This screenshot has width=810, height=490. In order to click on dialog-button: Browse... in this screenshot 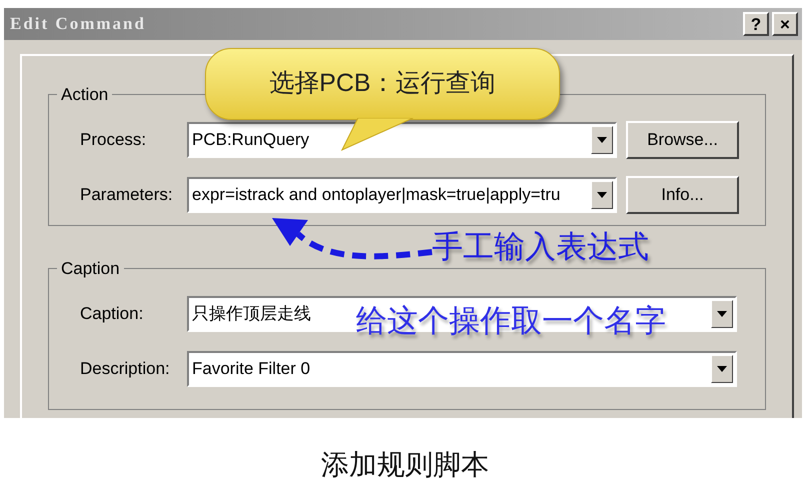, I will do `click(682, 140)`.